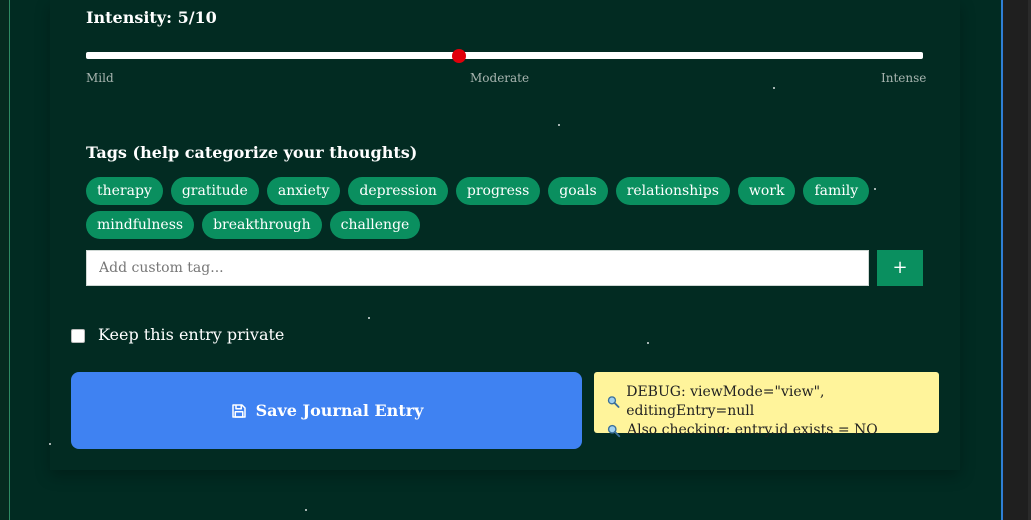 The image size is (1031, 520). Describe the element at coordinates (100, 78) in the screenshot. I see `scale-min-label: Mild` at that location.